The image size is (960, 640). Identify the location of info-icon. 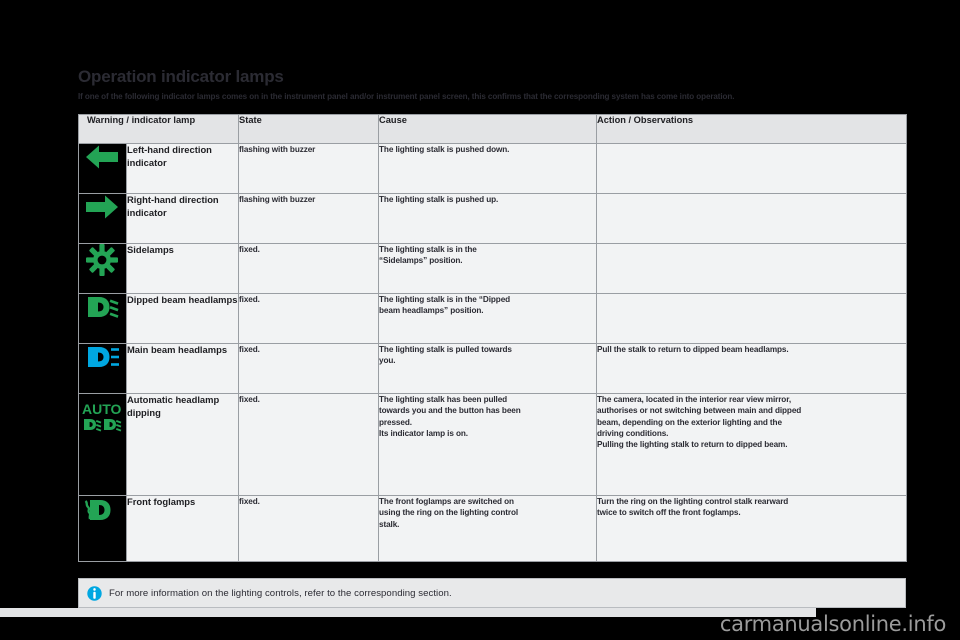
(94, 593).